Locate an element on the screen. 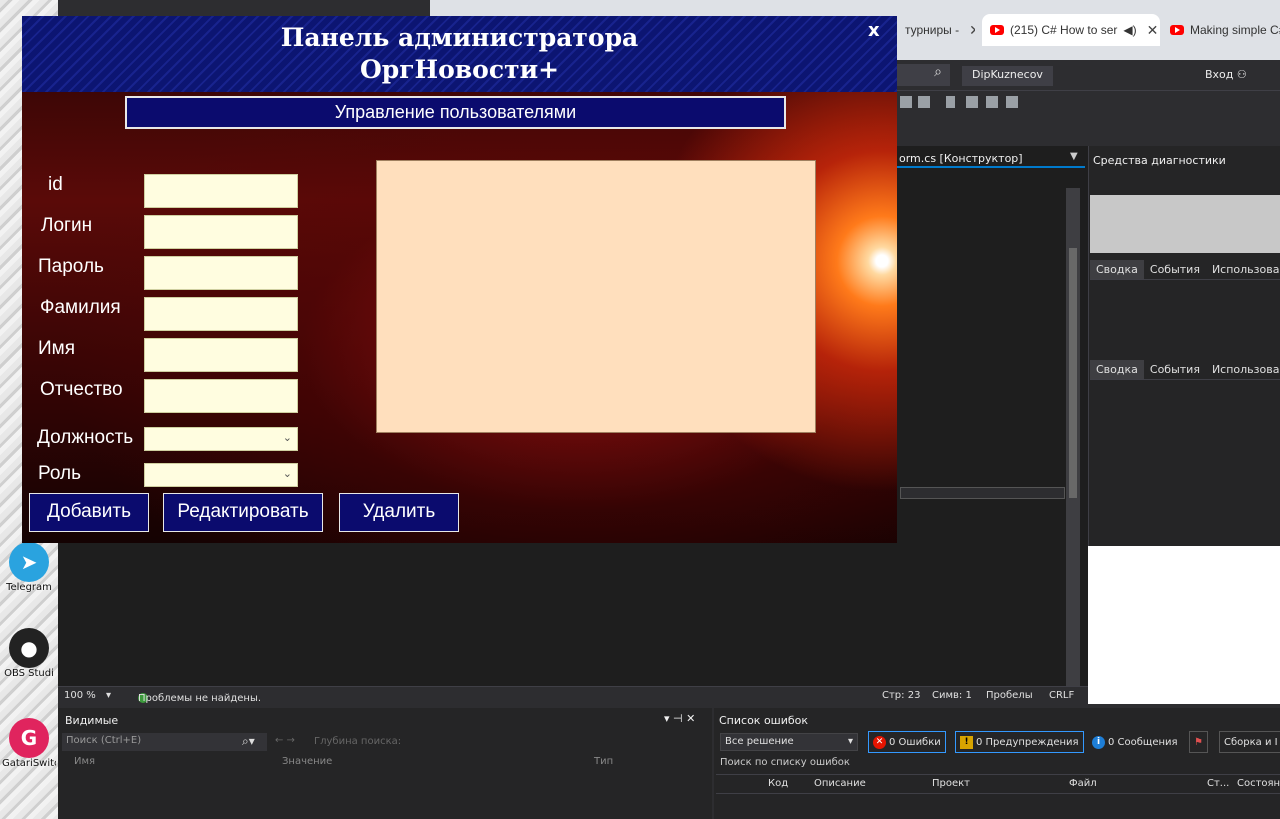  label-password: Пароль is located at coordinates (71, 266).